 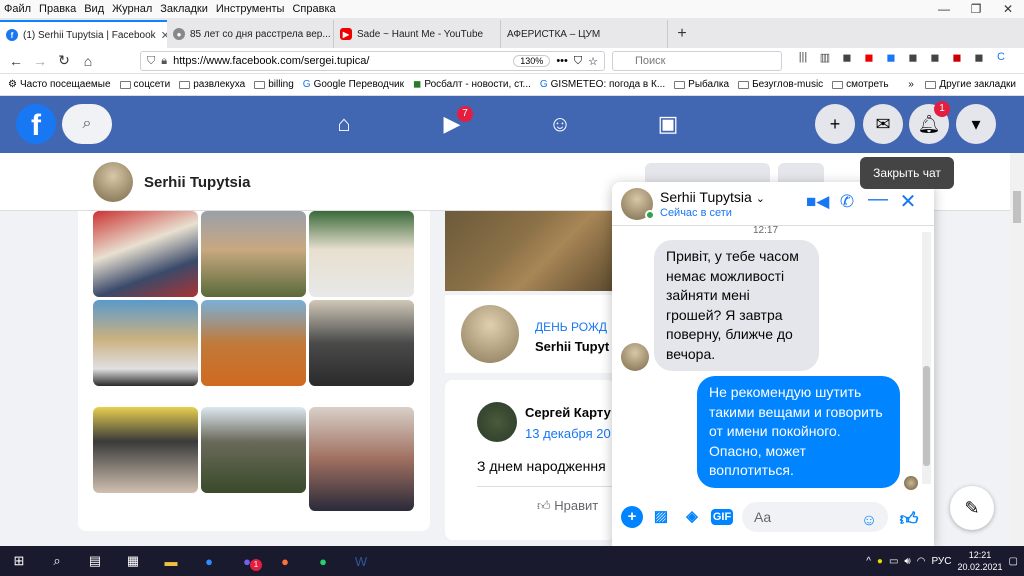 I want to click on library-icon: |||, so click(x=803, y=60).